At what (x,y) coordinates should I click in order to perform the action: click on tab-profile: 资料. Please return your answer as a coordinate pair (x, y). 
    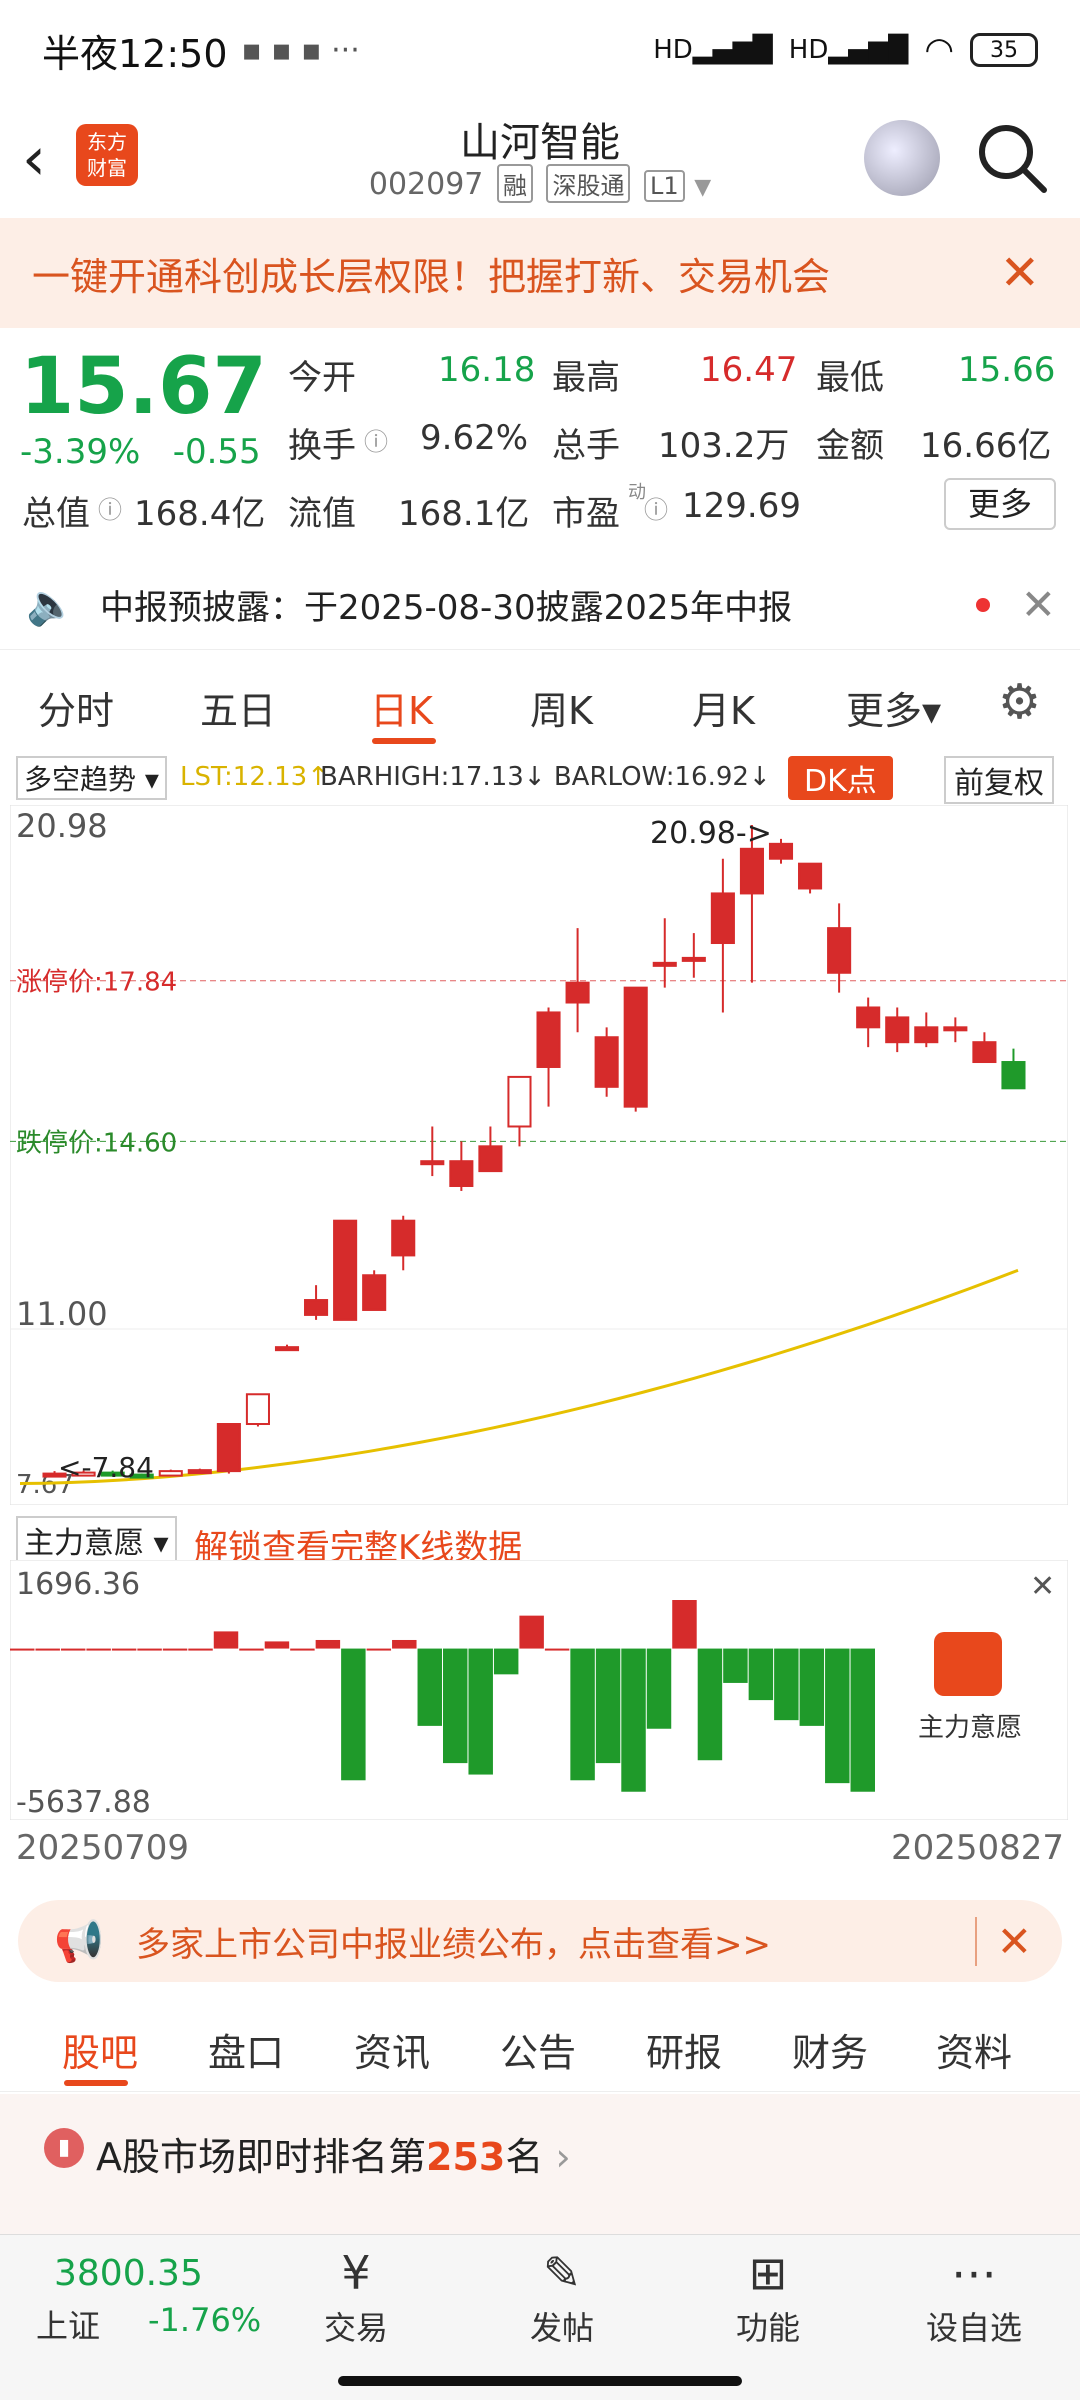
    Looking at the image, I should click on (974, 2049).